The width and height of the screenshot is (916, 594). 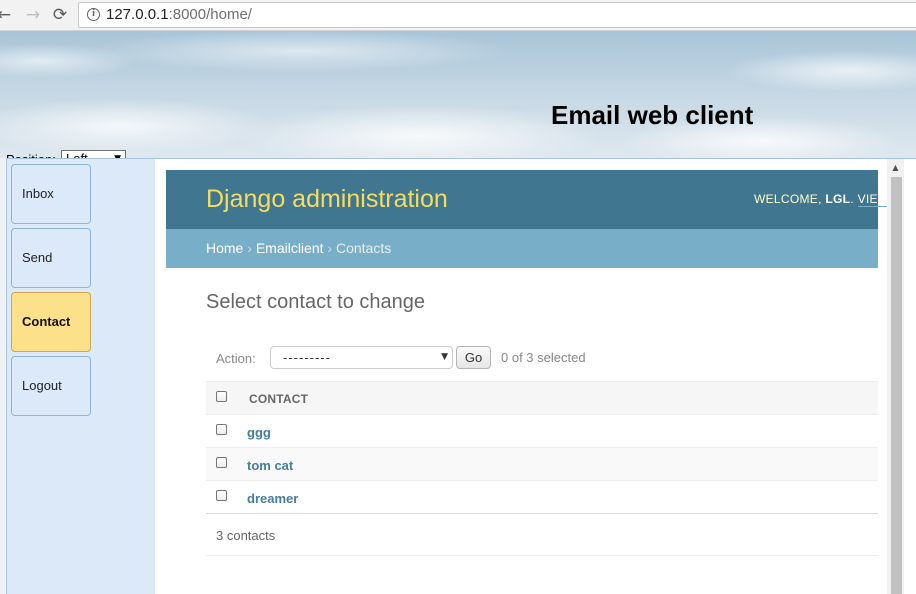 I want to click on action-select: --------- ▼, so click(x=361, y=357).